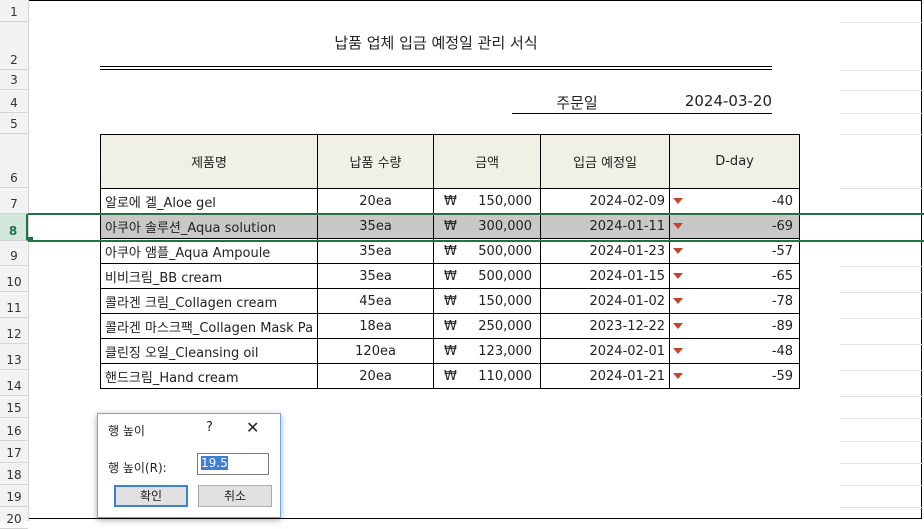 The image size is (924, 529). What do you see at coordinates (487, 226) in the screenshot?
I see `amount-cell: ₩300,000` at bounding box center [487, 226].